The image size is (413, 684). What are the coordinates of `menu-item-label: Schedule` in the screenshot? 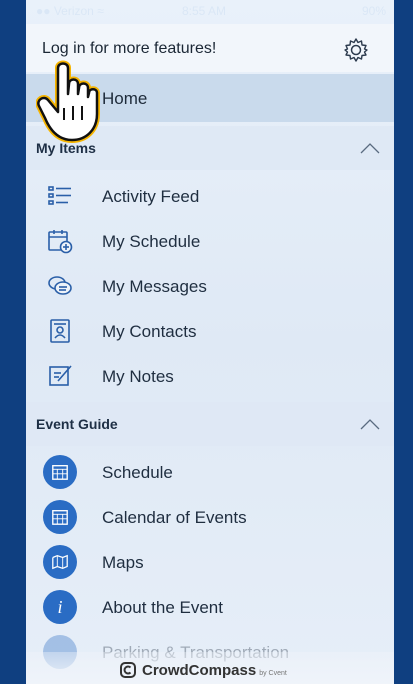 It's located at (137, 472).